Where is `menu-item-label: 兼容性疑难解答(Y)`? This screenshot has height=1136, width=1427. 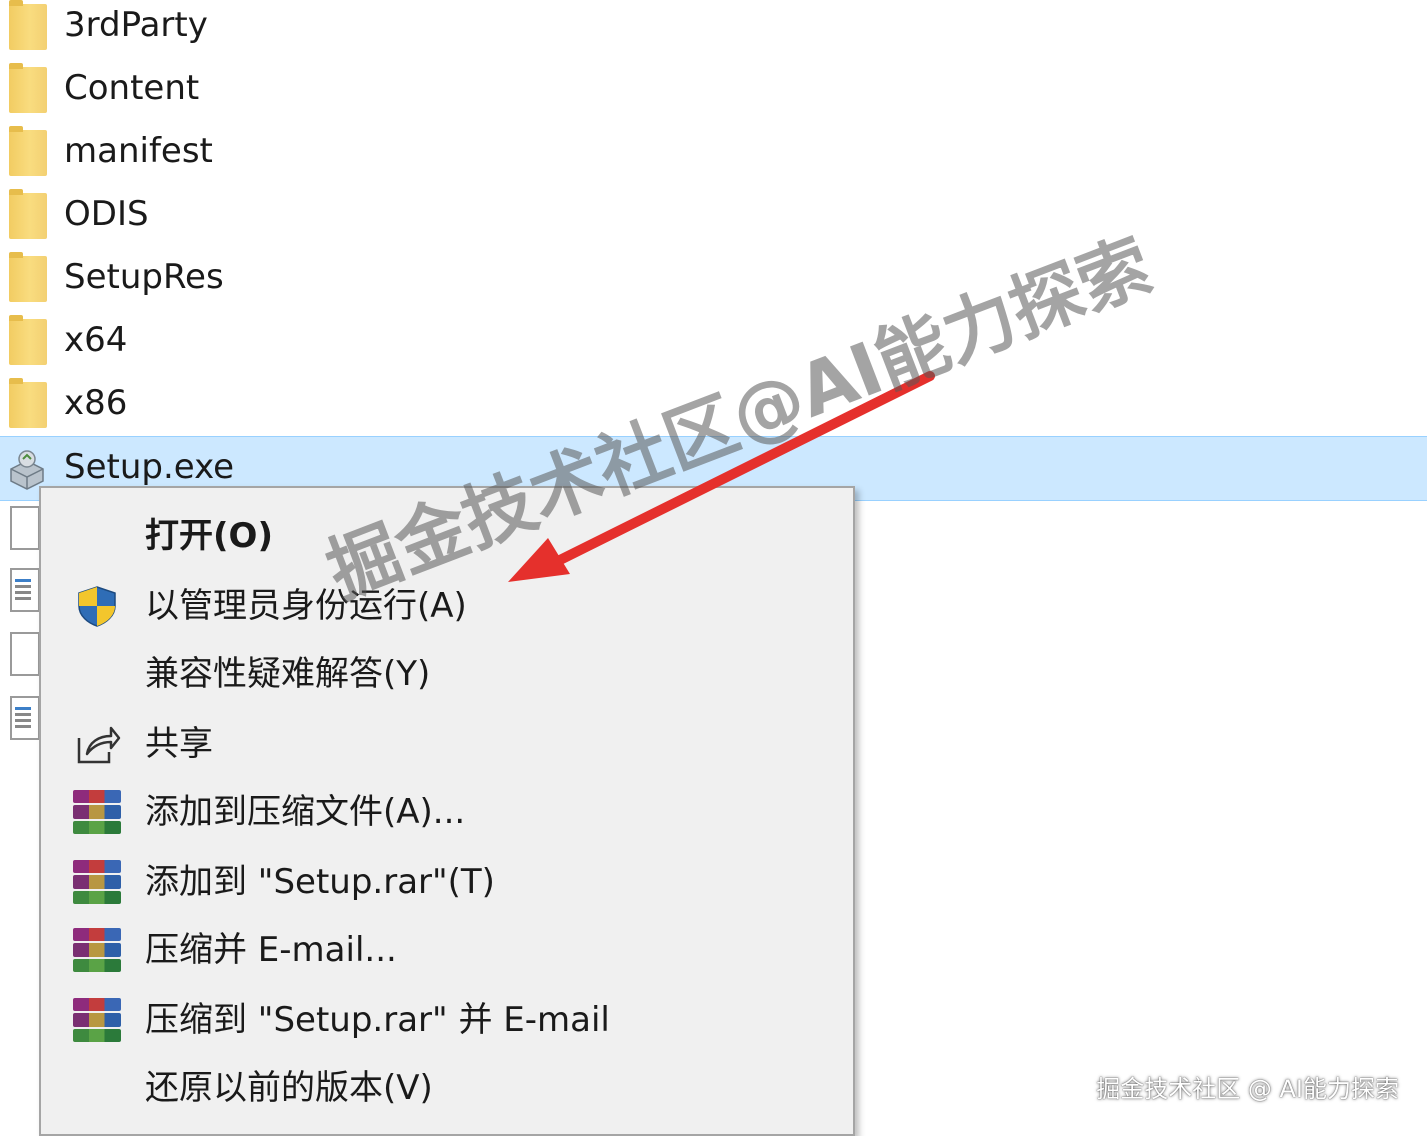
menu-item-label: 兼容性疑难解答(Y) is located at coordinates (288, 674).